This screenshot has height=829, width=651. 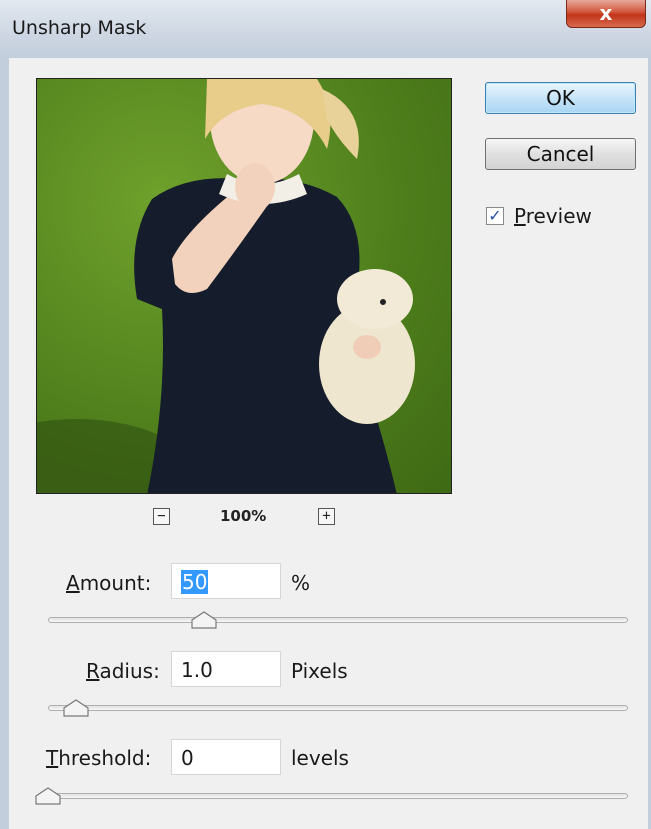 I want to click on amount-field: 50, so click(x=226, y=581).